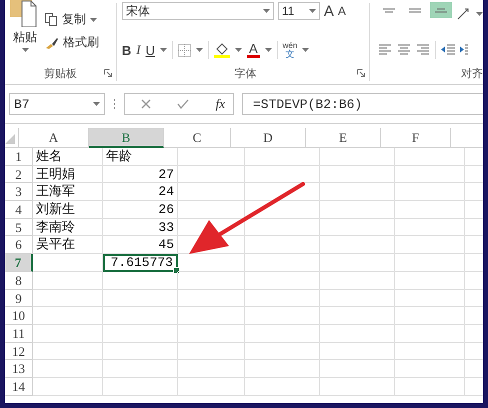 Image resolution: width=488 pixels, height=408 pixels. Describe the element at coordinates (362, 104) in the screenshot. I see `formula-field: =STDEVP(B2:B6)` at that location.